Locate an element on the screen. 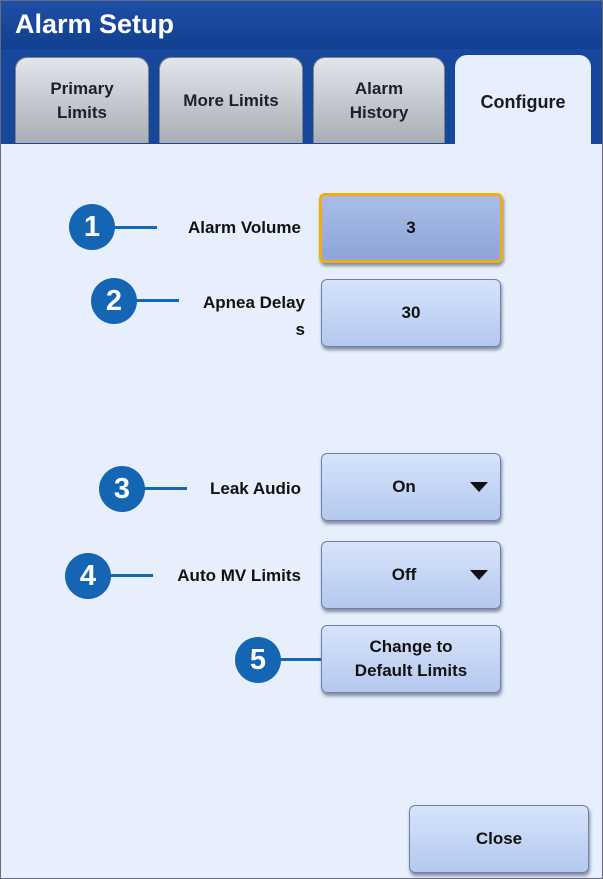  leak-audio-dropdown: On is located at coordinates (411, 487).